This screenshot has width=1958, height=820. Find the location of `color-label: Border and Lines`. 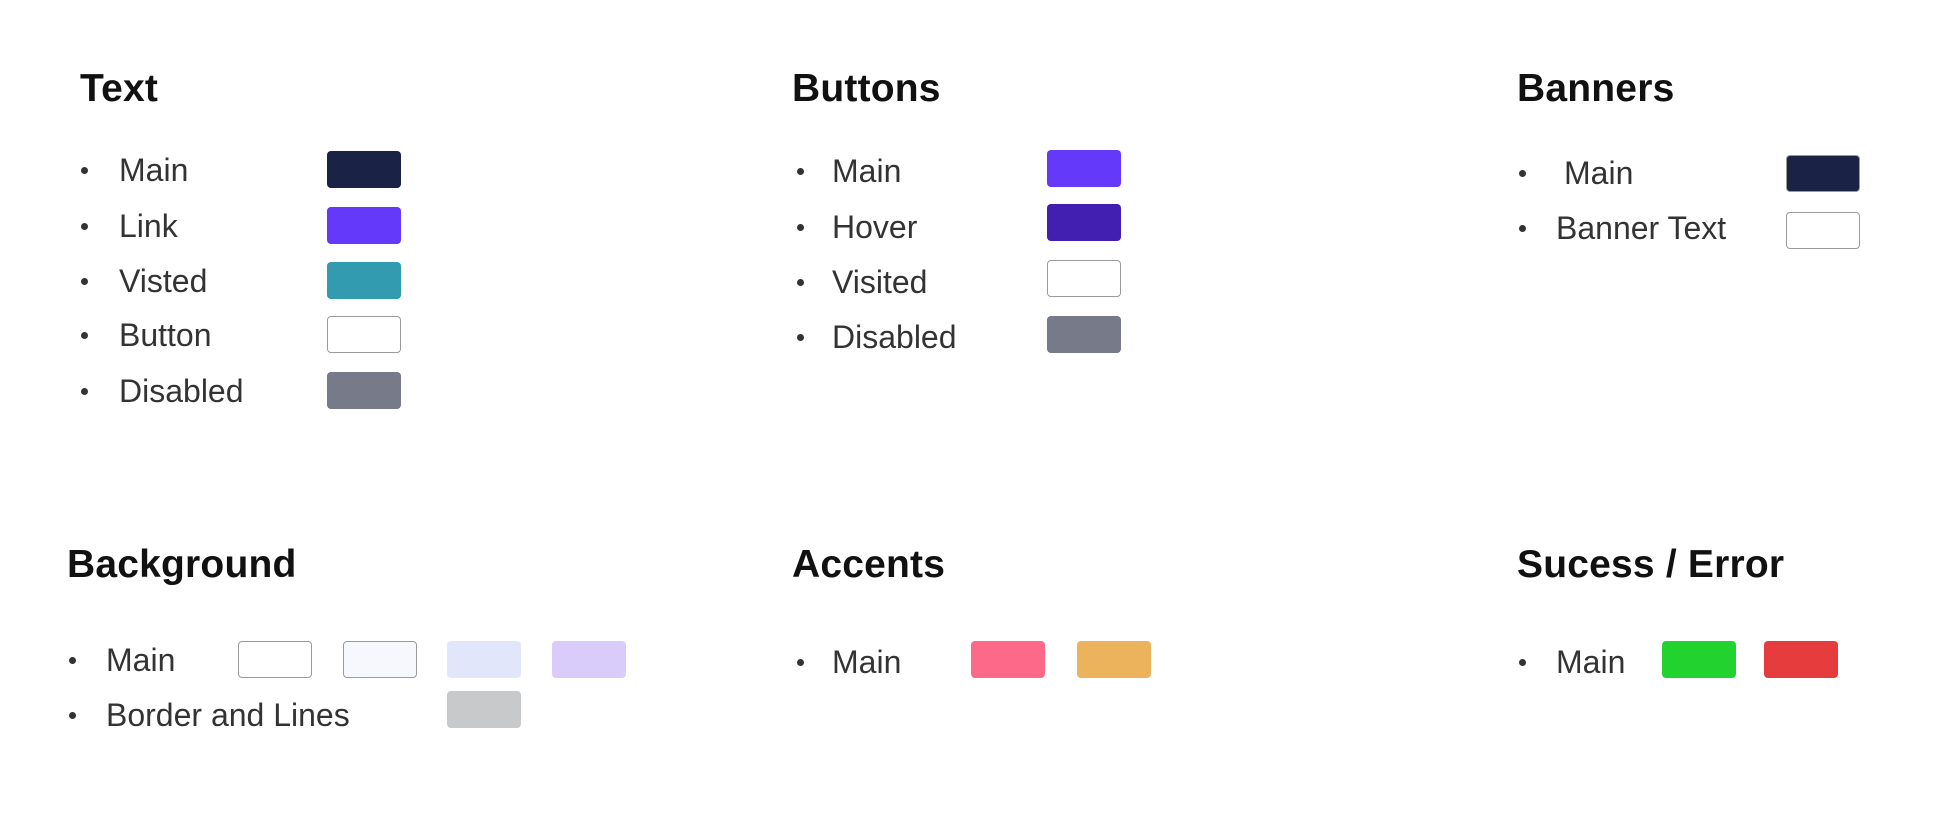

color-label: Border and Lines is located at coordinates (228, 715).